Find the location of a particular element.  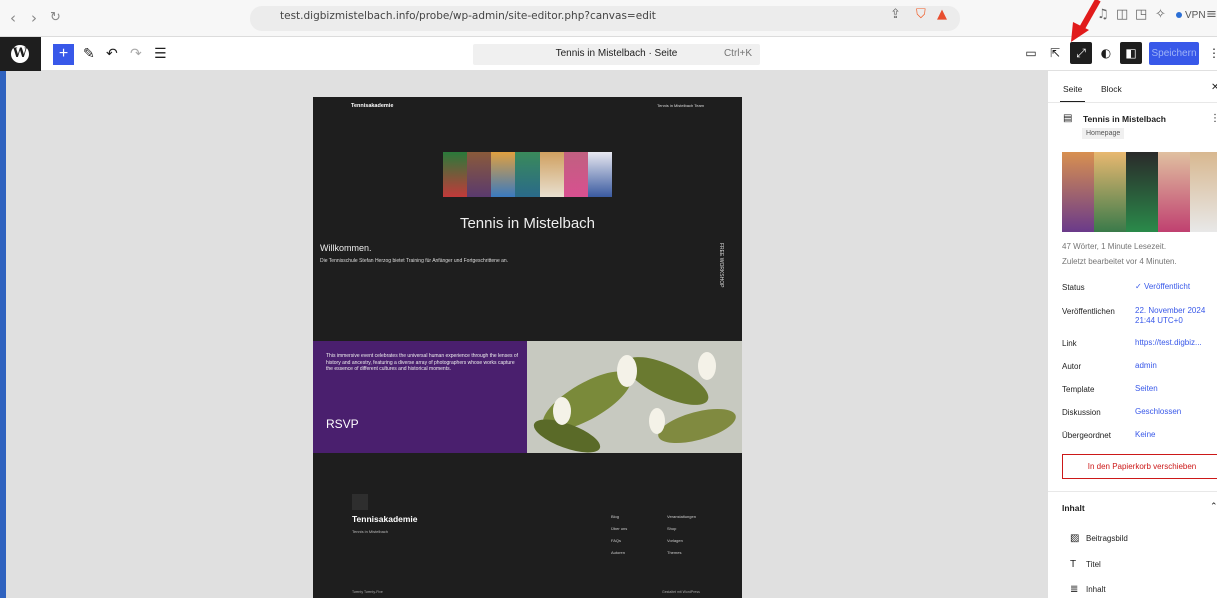

content-panel-heading: Inhalt is located at coordinates (1073, 508).